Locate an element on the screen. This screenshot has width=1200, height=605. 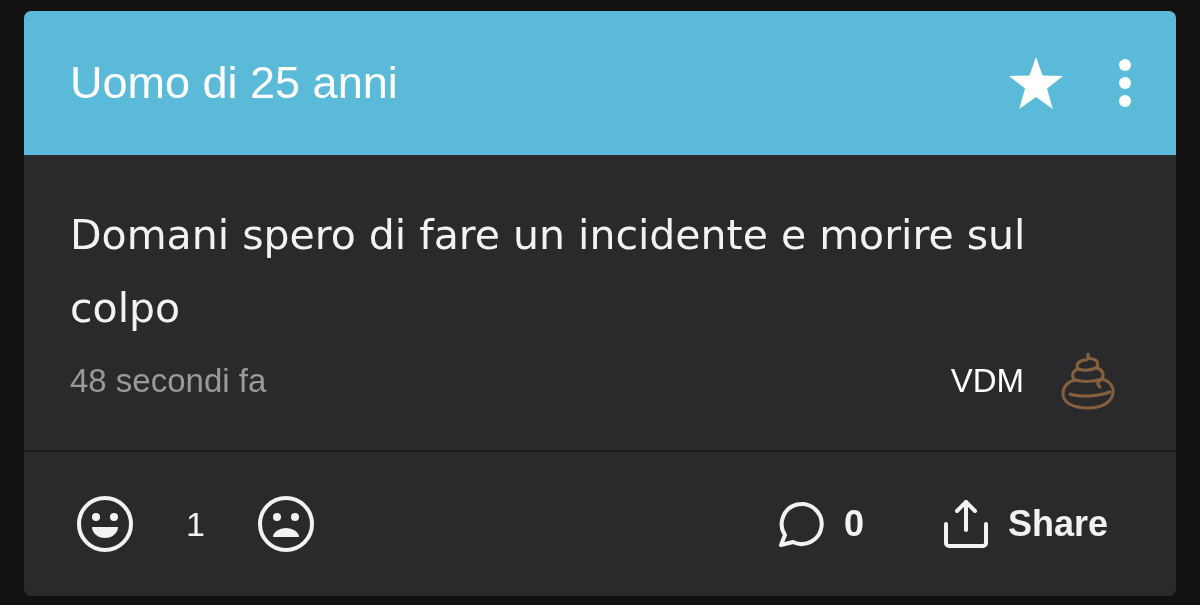
post-title: Uomo di 25 anni is located at coordinates (234, 83).